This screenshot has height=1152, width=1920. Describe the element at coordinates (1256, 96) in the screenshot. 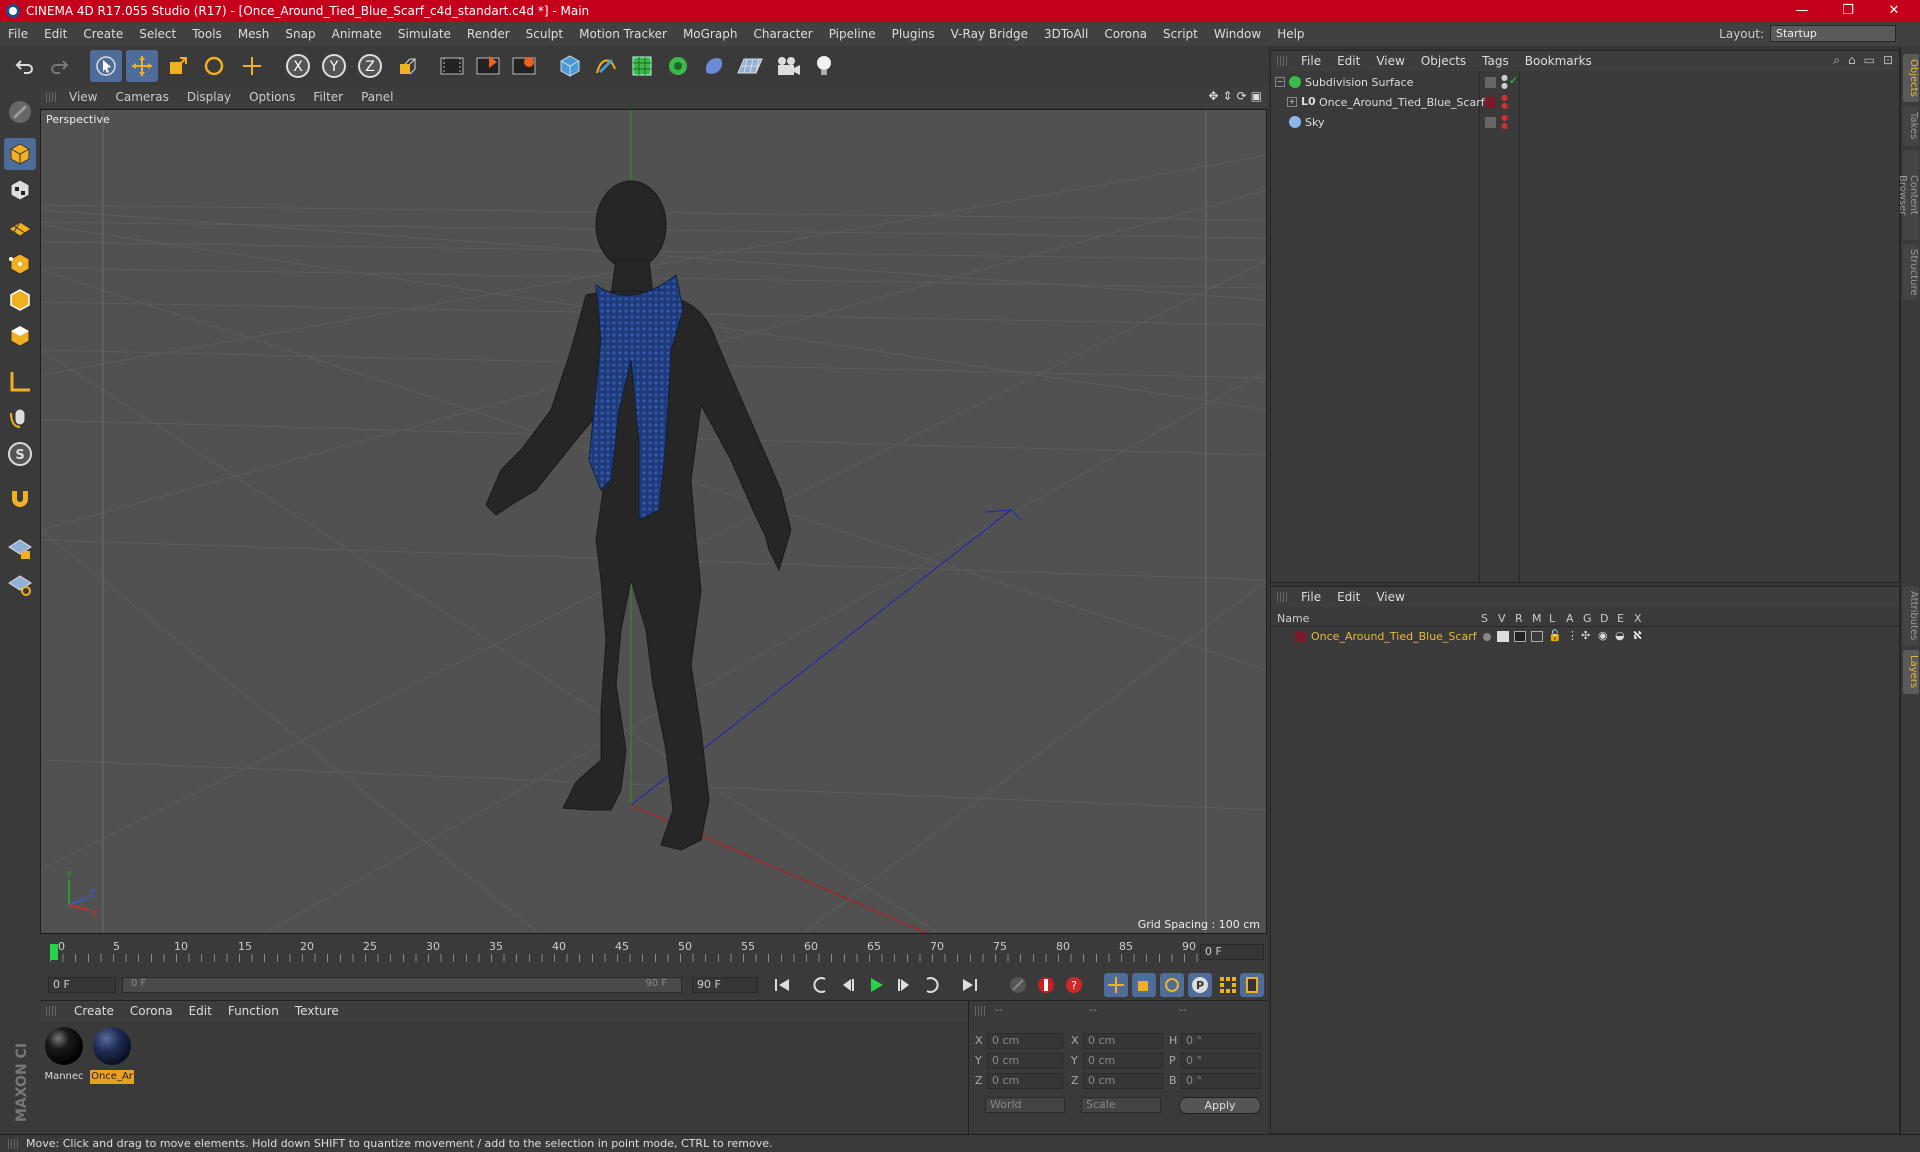

I see `maximize-view-icon: ▣` at that location.